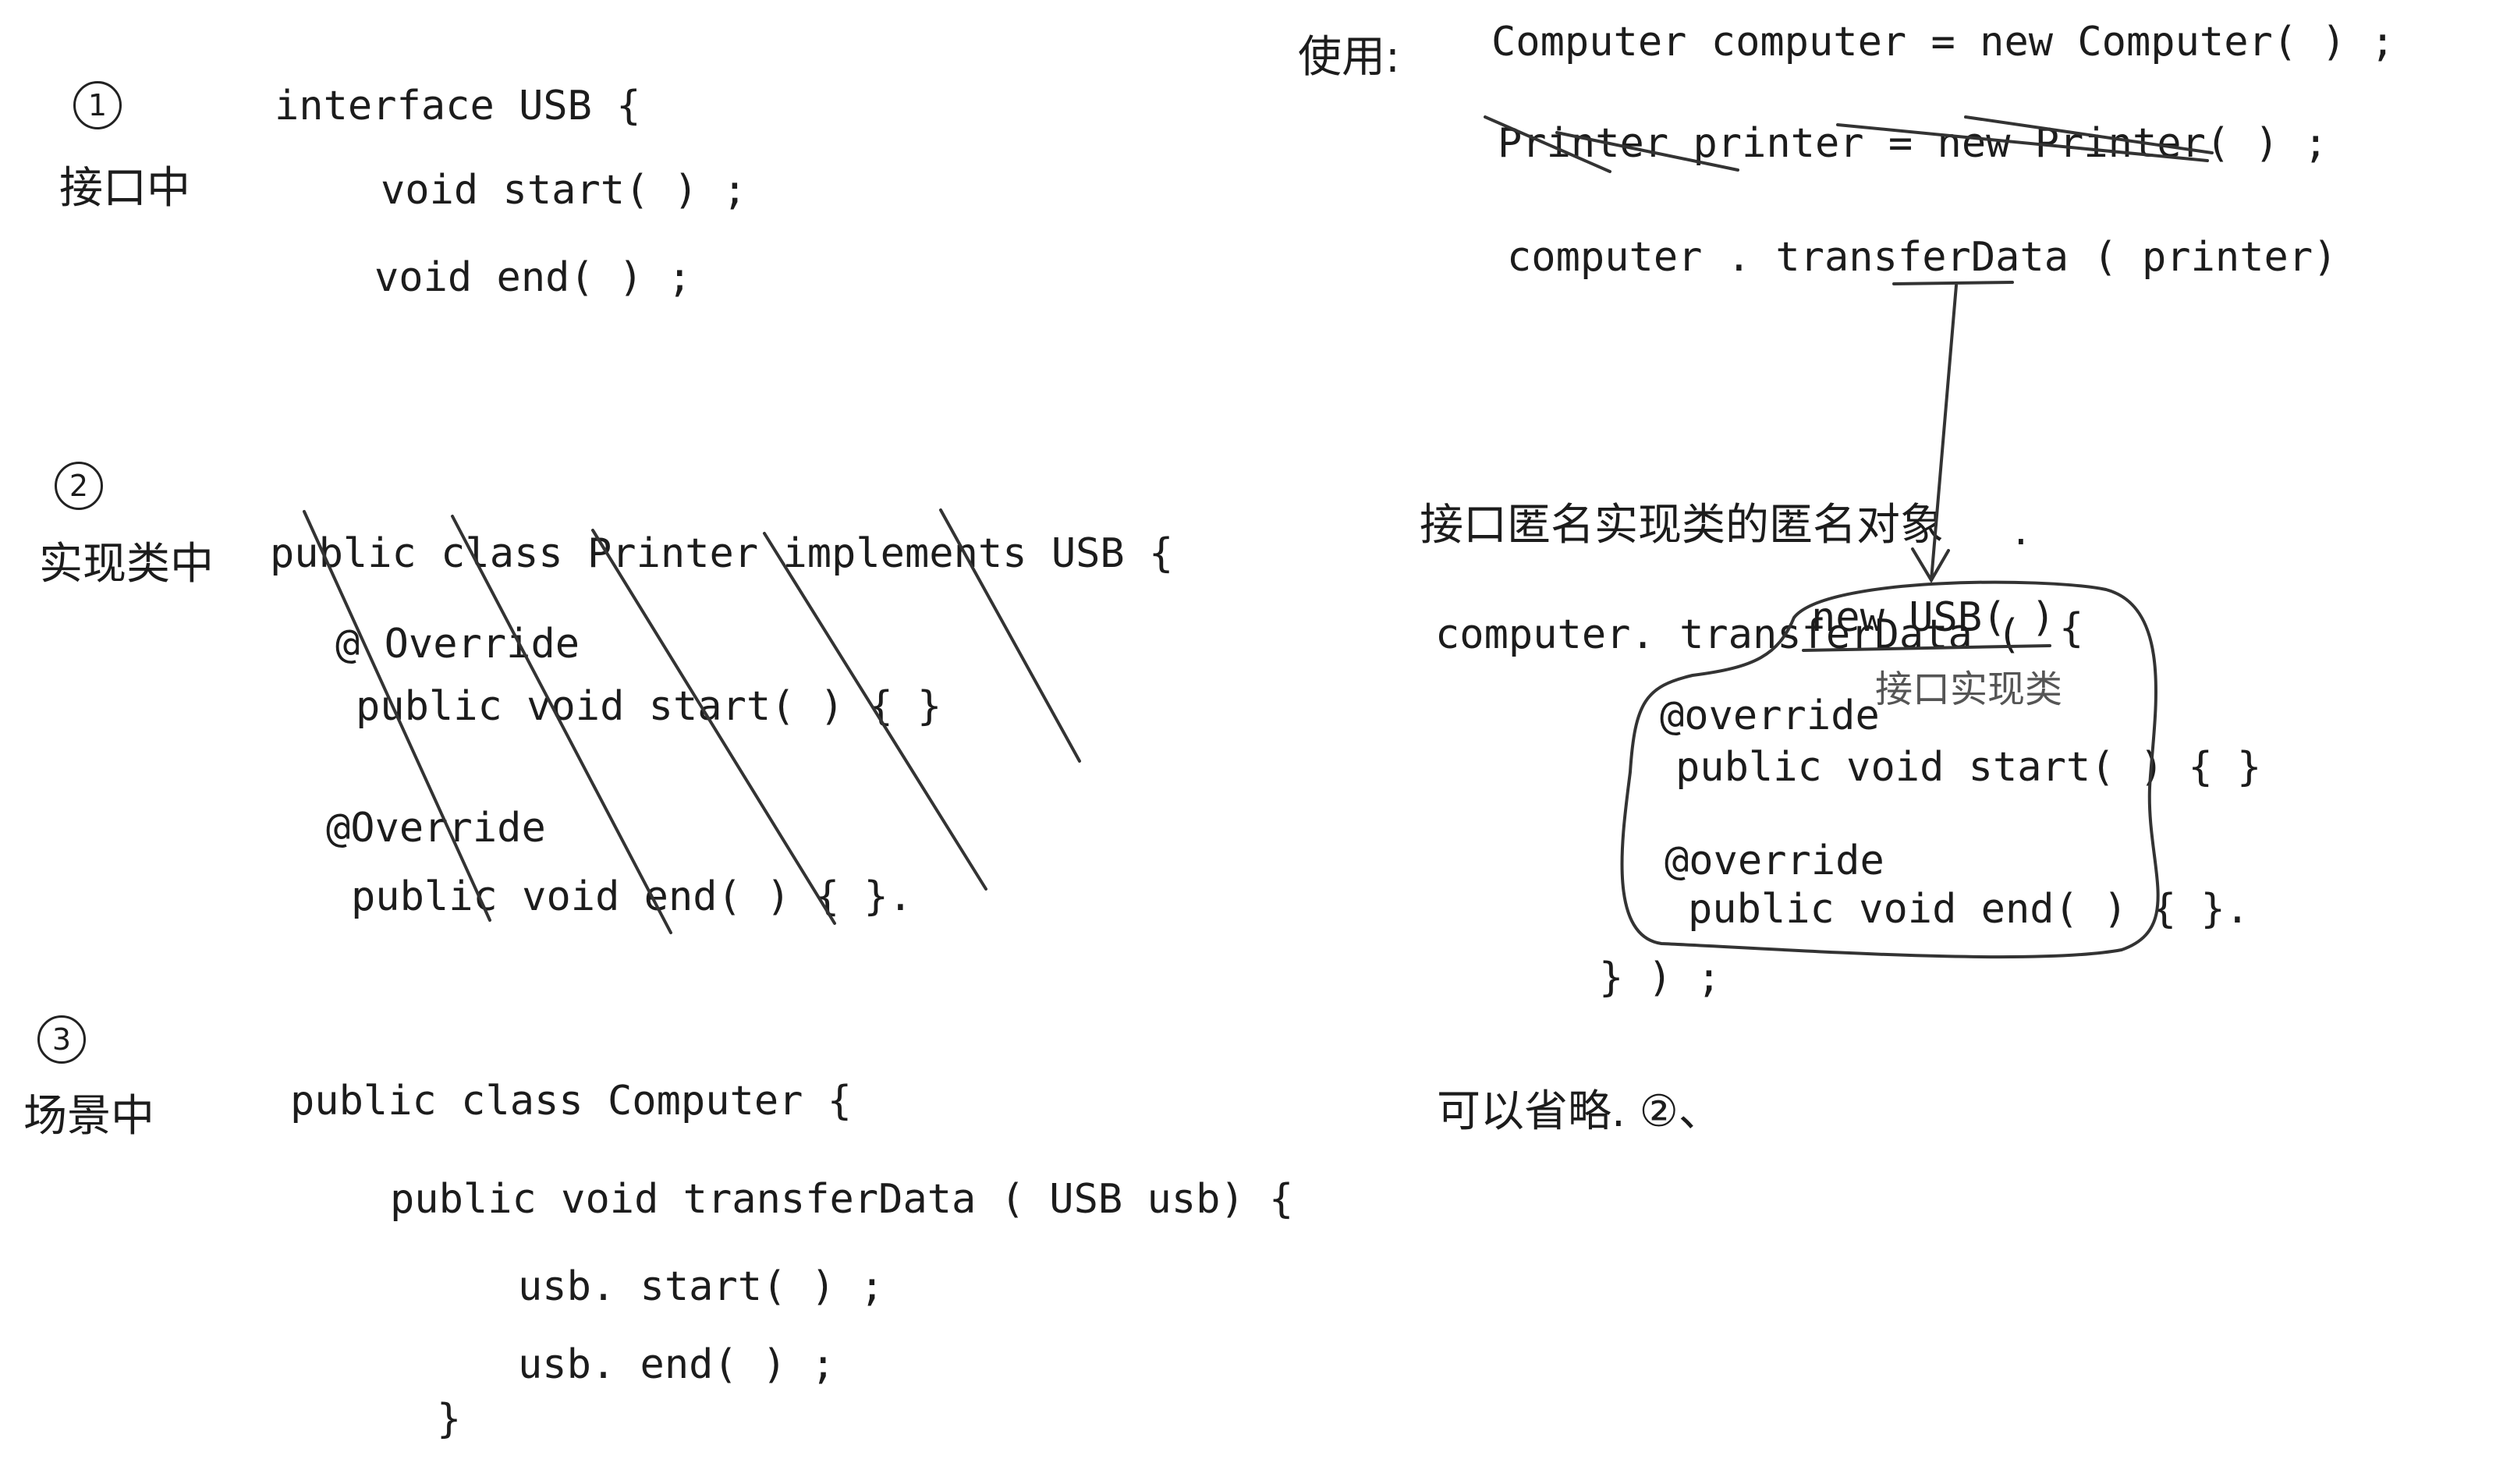 The width and height of the screenshot is (2496, 1484). What do you see at coordinates (1943, 42) in the screenshot?
I see `usage-computer-line: Computer computer = new Computer( ) ;` at bounding box center [1943, 42].